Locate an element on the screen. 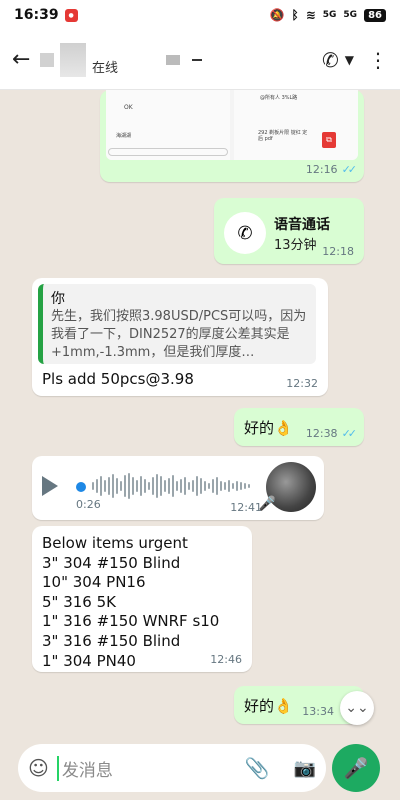 The width and height of the screenshot is (400, 800). urgent-line: 3" 316 #150 Blind is located at coordinates (111, 640).